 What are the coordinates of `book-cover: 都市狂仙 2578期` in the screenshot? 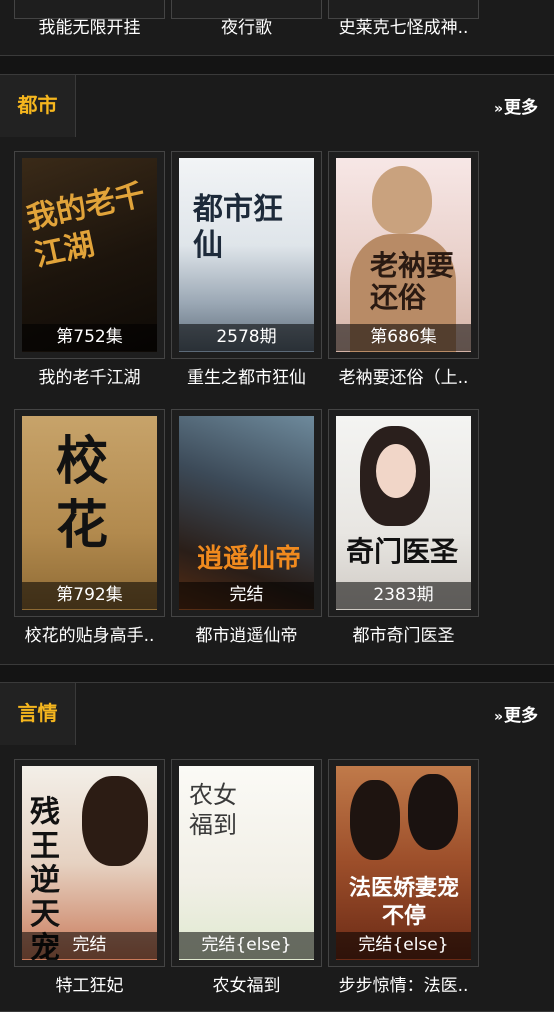 It's located at (246, 255).